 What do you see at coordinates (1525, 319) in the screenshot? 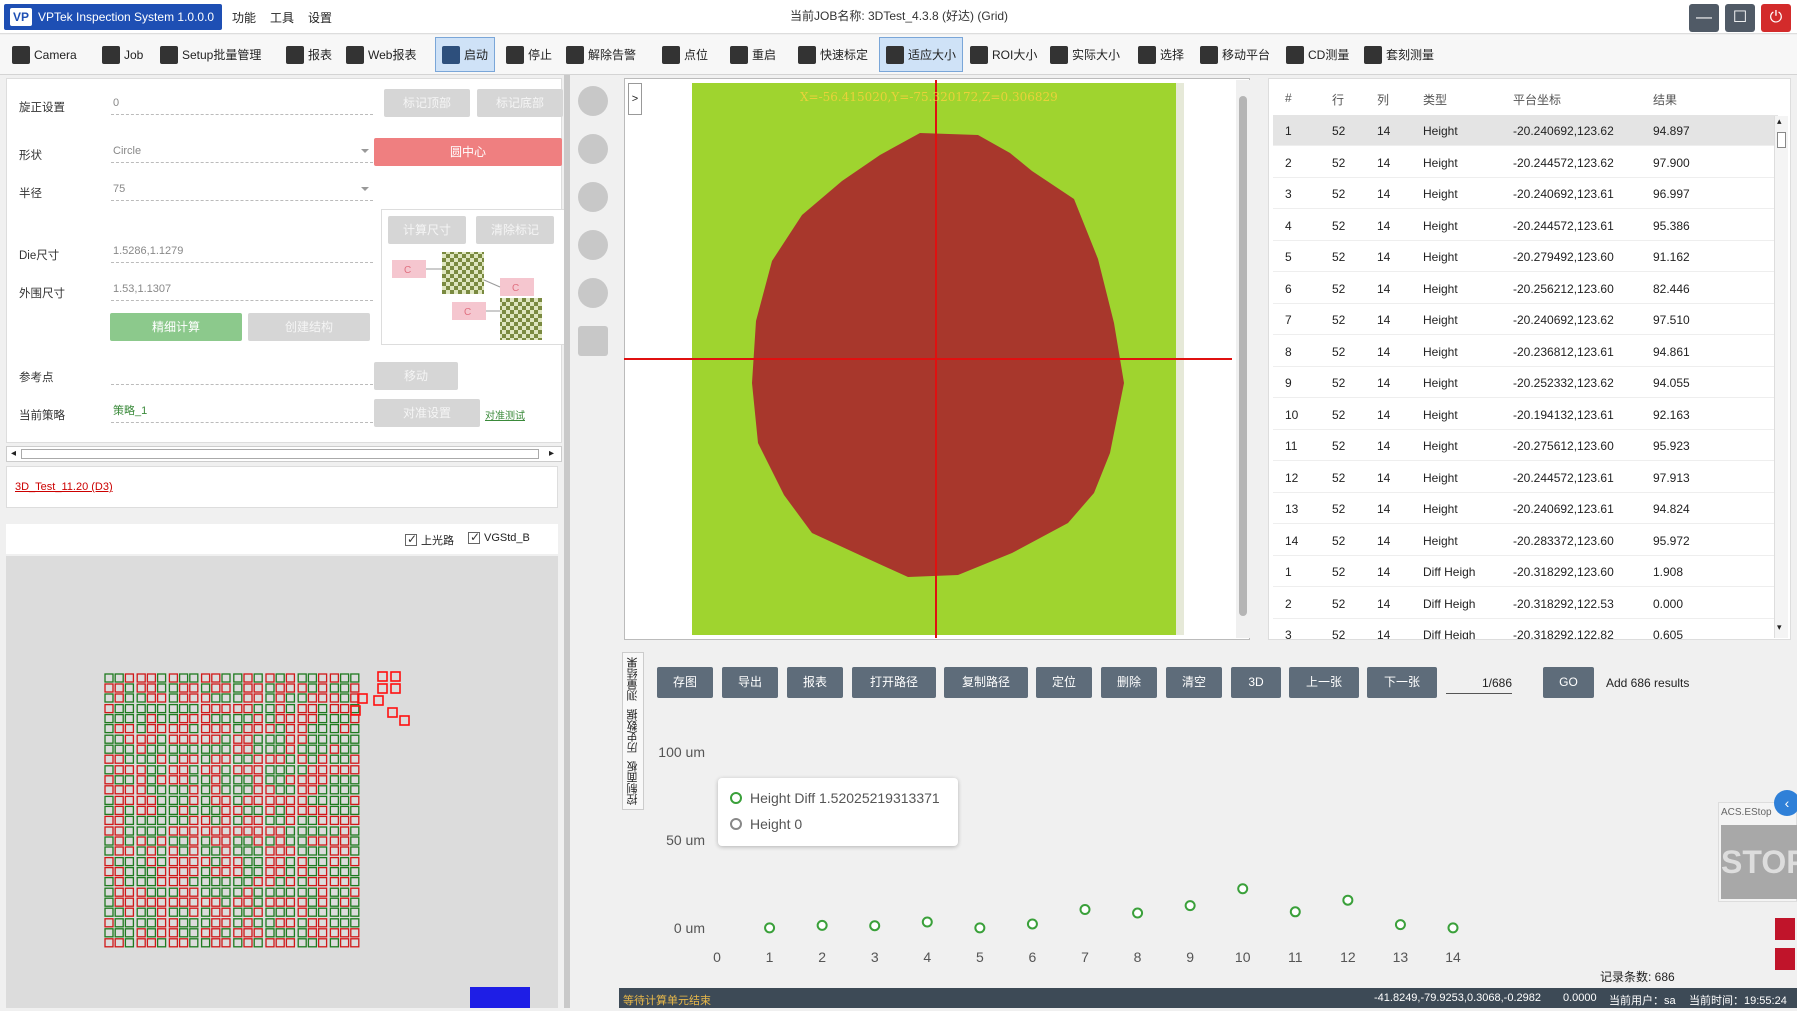
I see `table-row: 7 52 14 Height -20.240692,123.62 97.510` at bounding box center [1525, 319].